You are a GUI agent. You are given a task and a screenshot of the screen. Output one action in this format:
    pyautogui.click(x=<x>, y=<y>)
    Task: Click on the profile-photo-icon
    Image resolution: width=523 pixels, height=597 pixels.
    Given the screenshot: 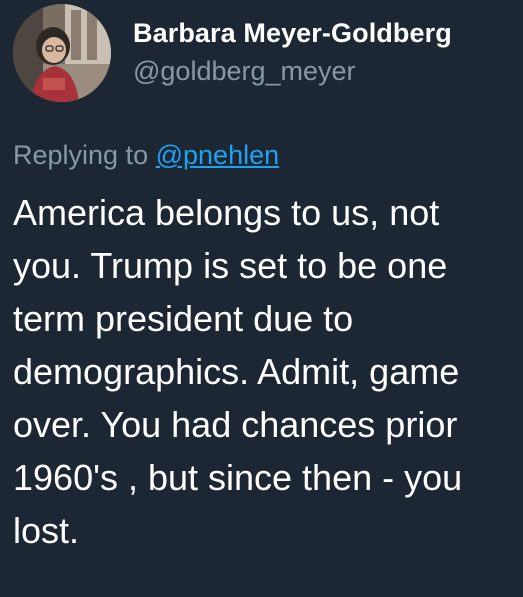 What is the action you would take?
    pyautogui.click(x=62, y=53)
    